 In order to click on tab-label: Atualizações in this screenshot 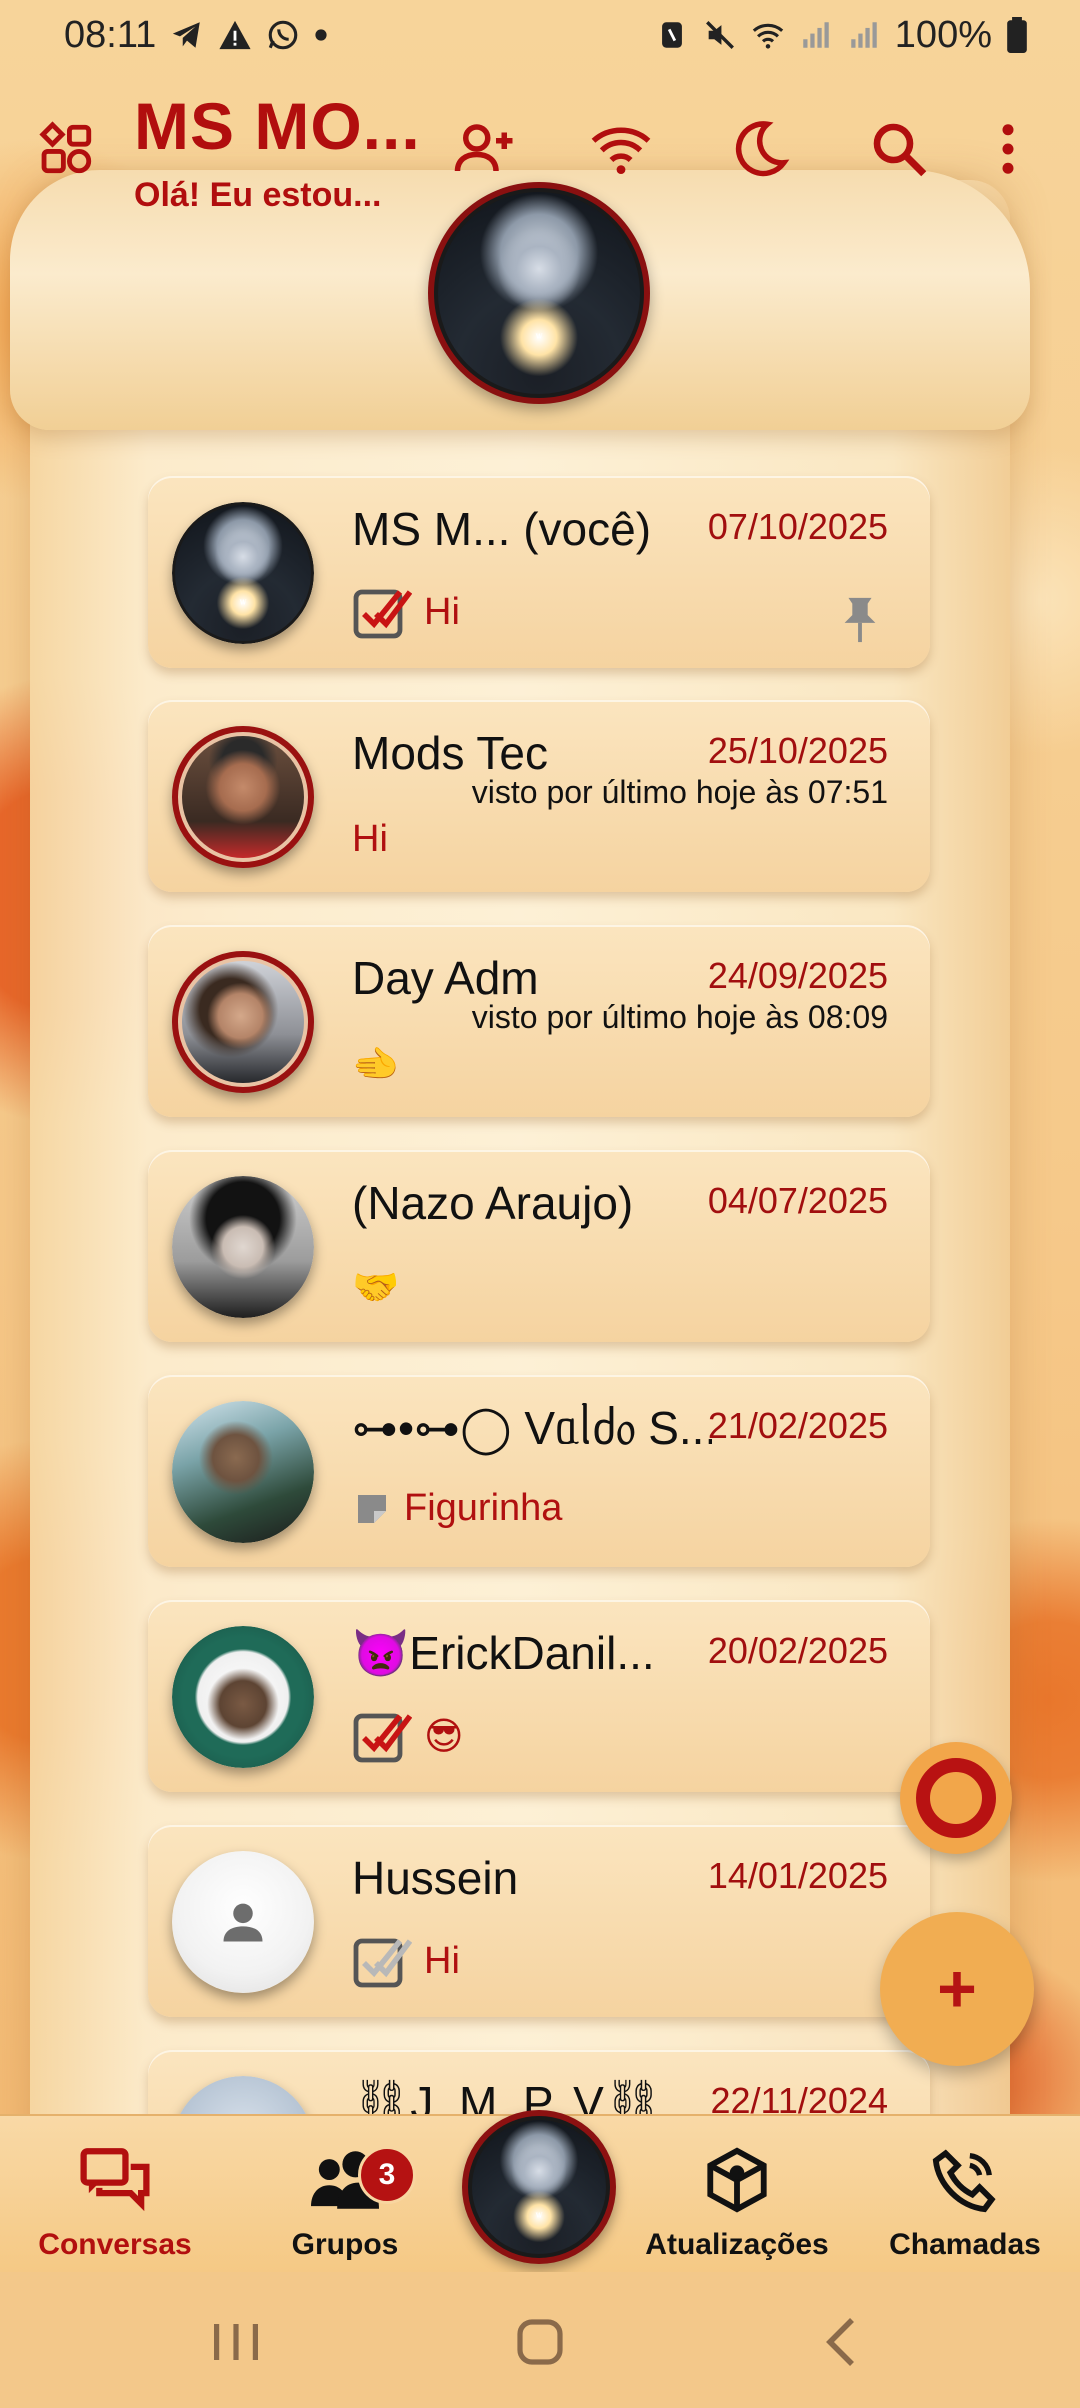, I will do `click(737, 2244)`.